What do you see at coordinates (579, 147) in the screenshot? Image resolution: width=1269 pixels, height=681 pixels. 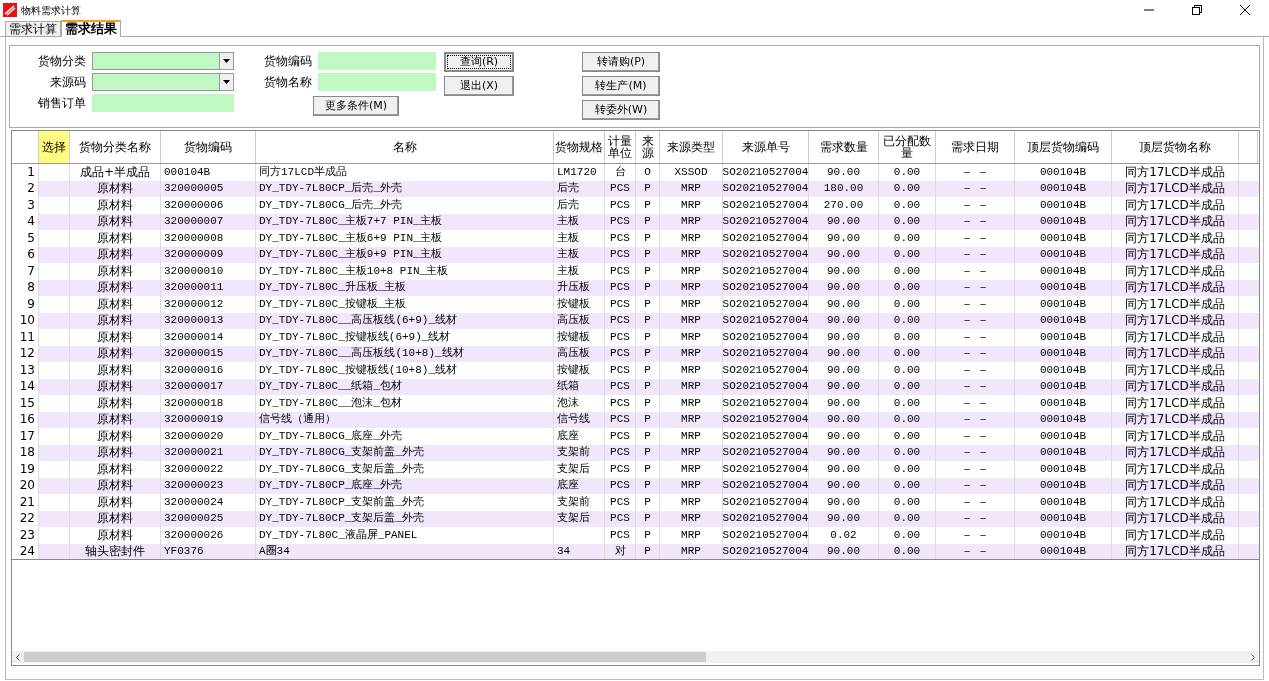 I see `column-header: 货物规格` at bounding box center [579, 147].